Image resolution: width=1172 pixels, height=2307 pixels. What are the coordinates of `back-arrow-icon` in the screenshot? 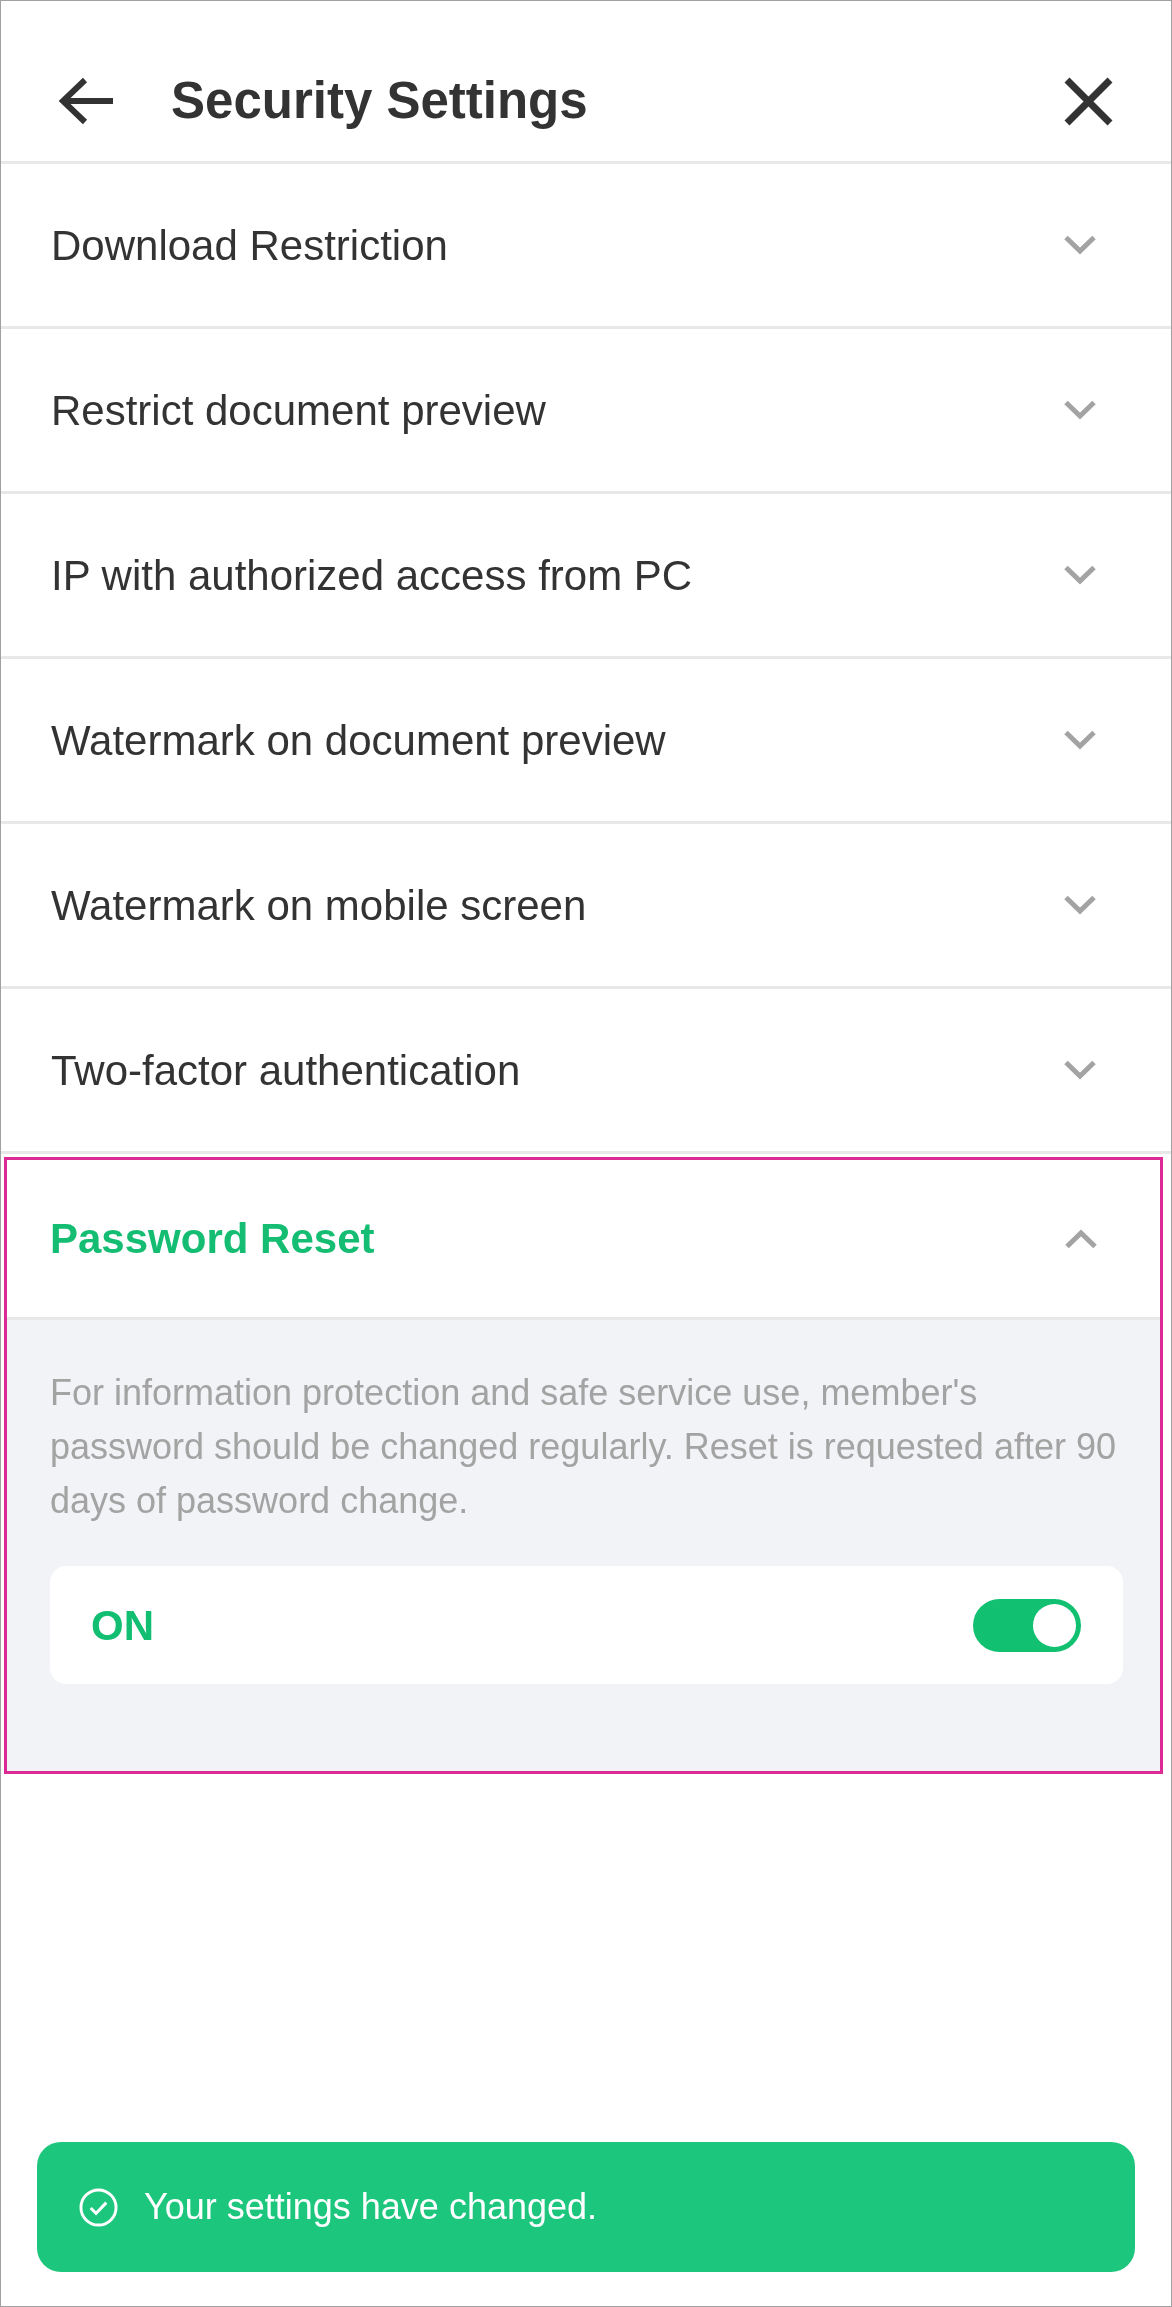 It's located at (85, 101).